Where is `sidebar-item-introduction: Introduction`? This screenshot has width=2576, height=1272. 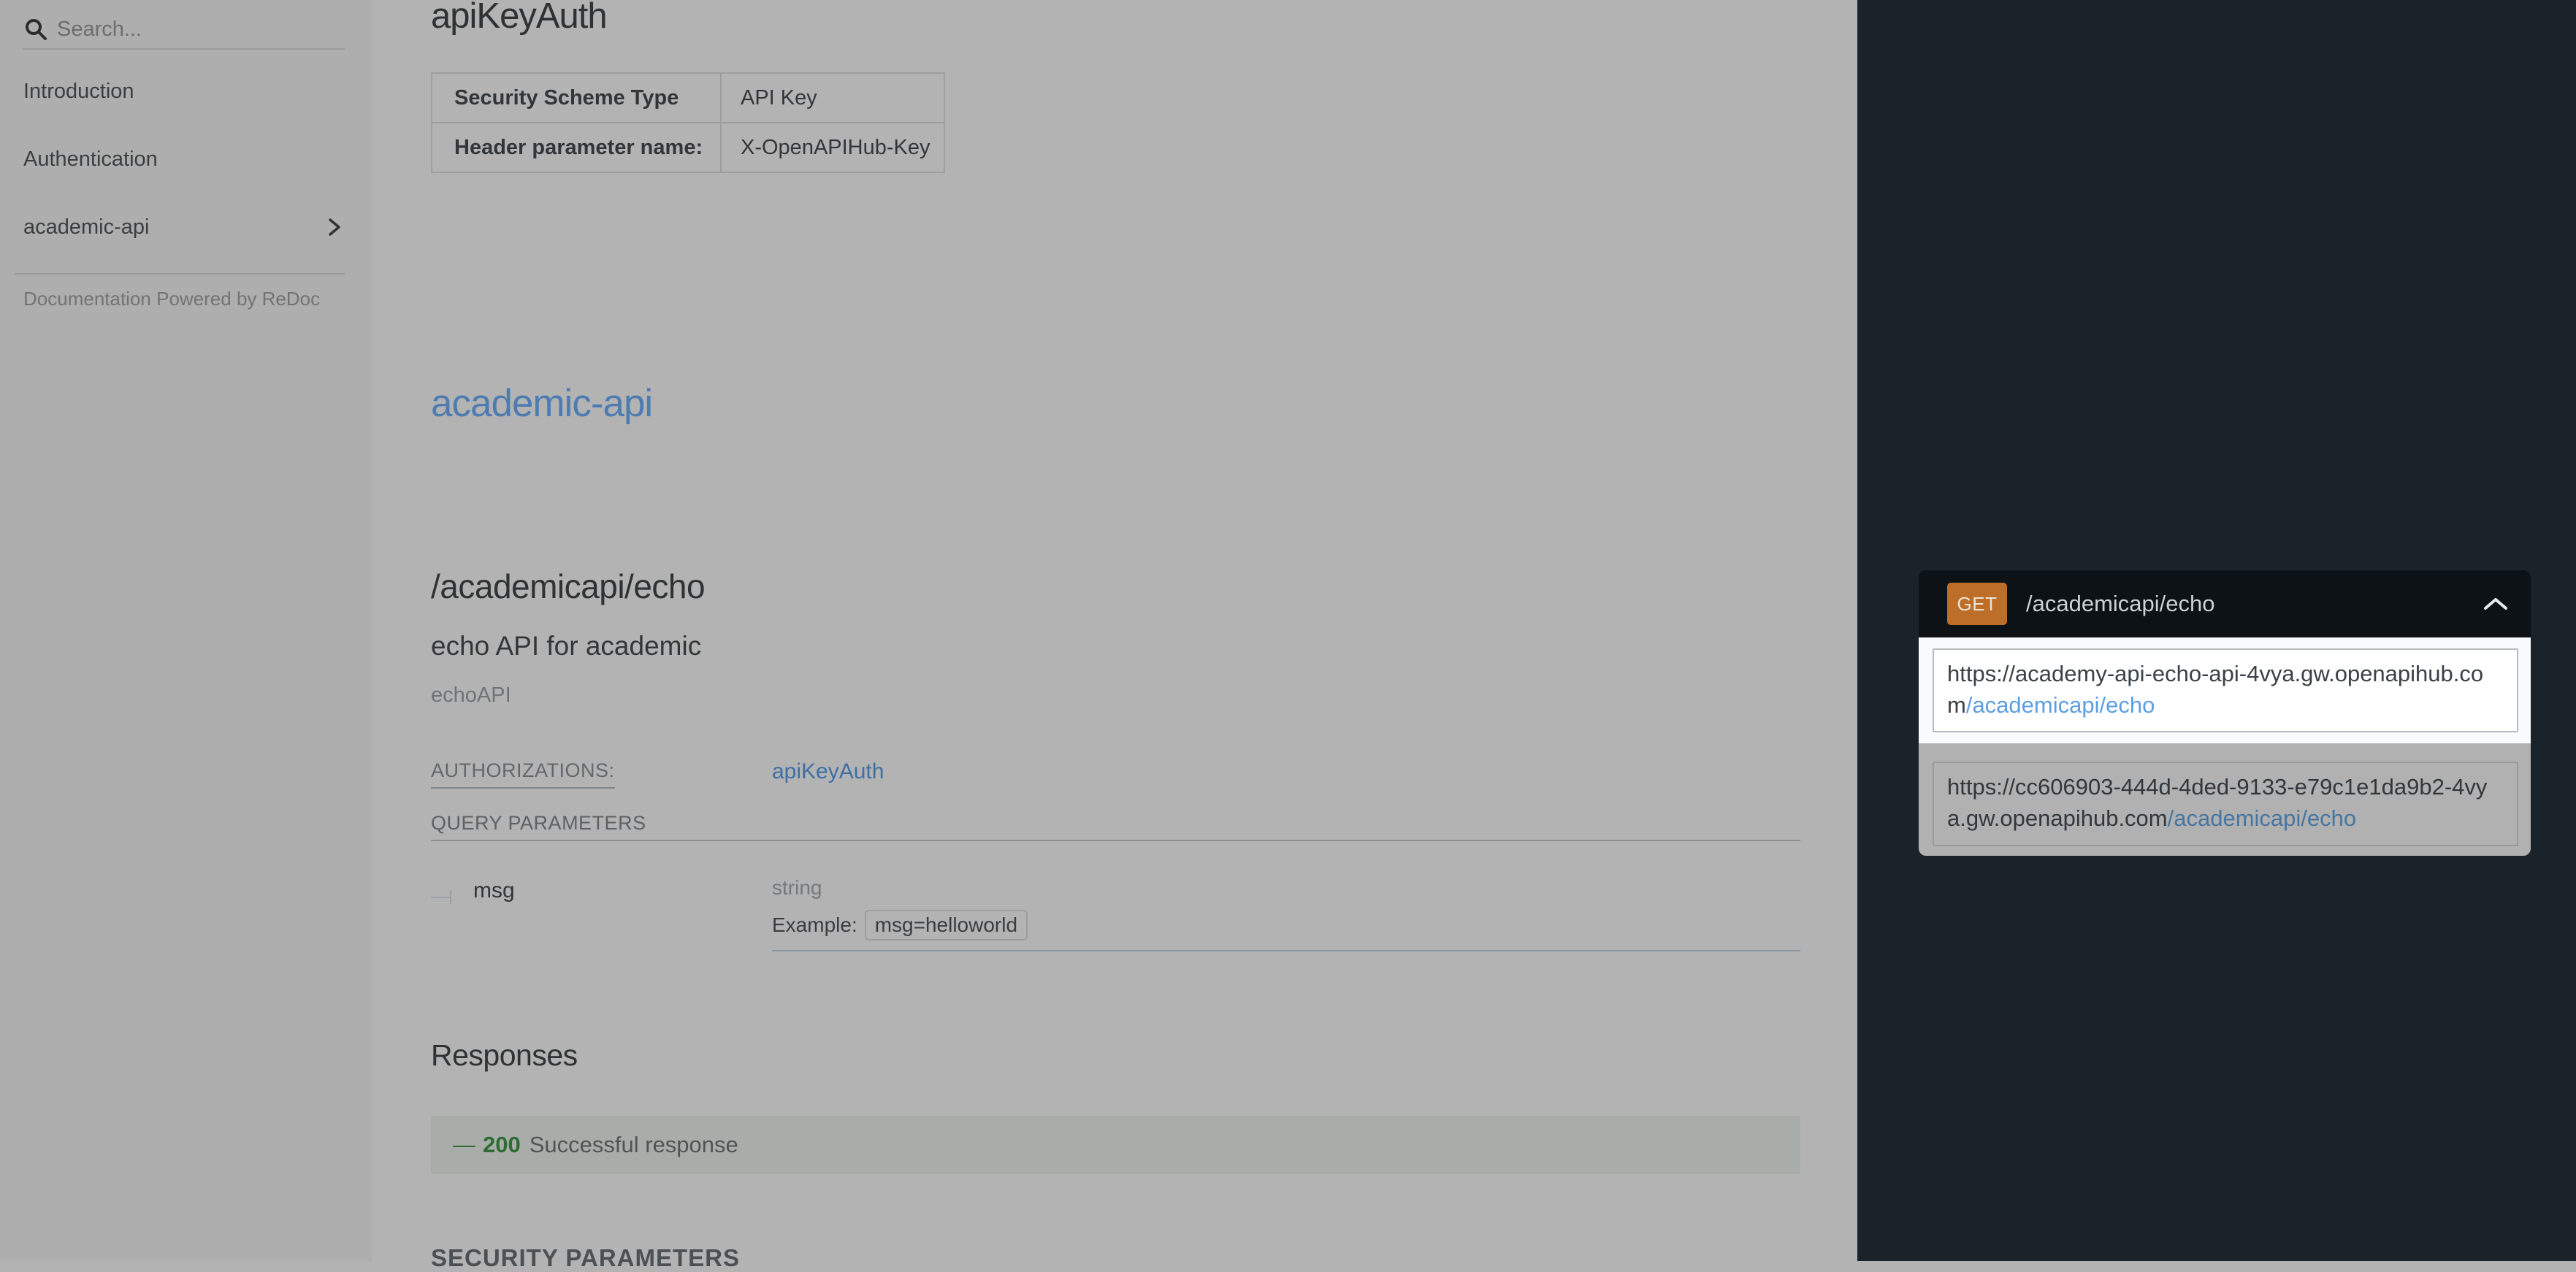 sidebar-item-introduction: Introduction is located at coordinates (186, 91).